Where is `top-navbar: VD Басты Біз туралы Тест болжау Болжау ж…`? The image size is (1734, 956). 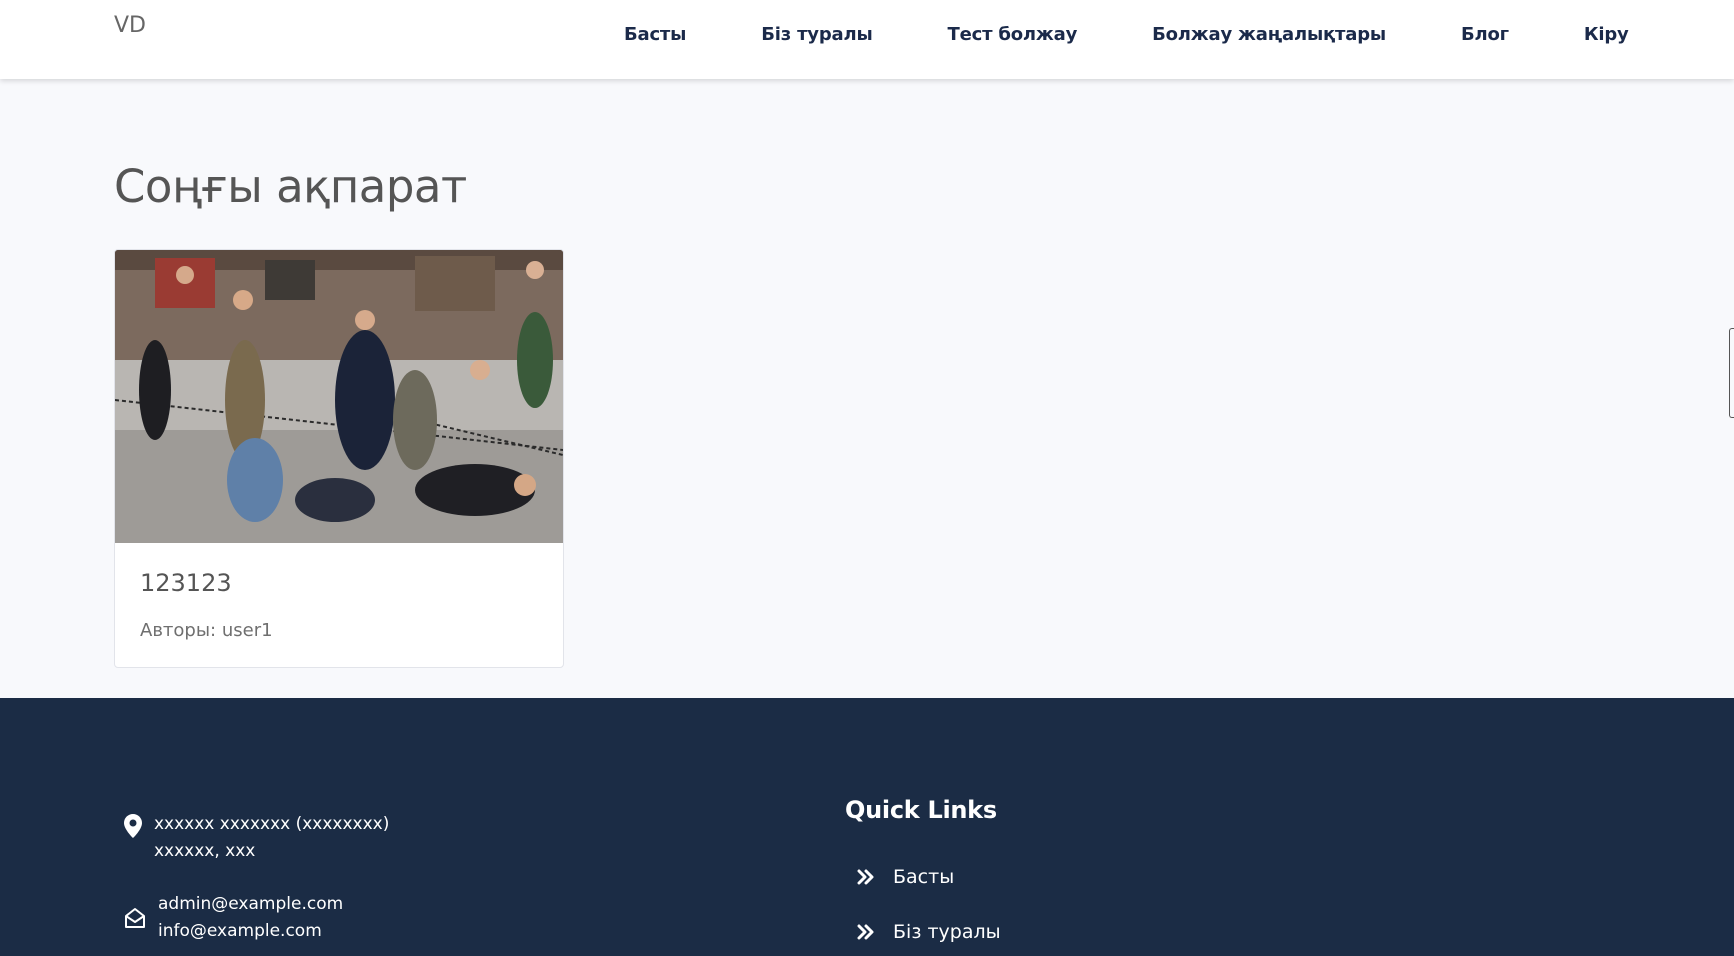
top-navbar: VD Басты Біз туралы Тест болжау Болжау ж… is located at coordinates (867, 39).